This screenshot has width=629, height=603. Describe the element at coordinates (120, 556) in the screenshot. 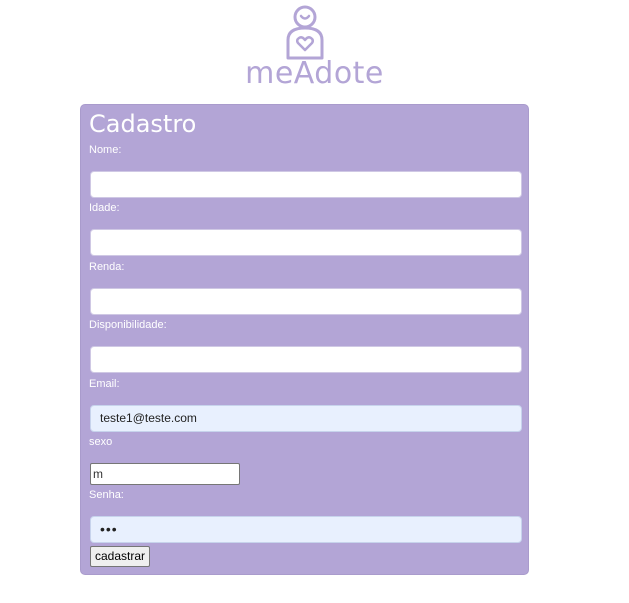

I see `cadastrar-button: cadastrar` at that location.